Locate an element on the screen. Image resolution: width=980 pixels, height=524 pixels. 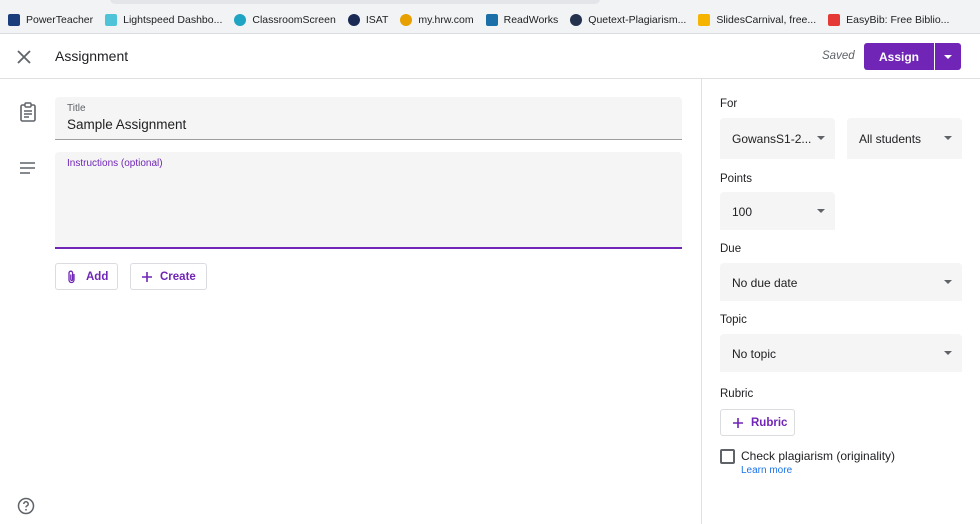
title-field: Title Sample Assignment is located at coordinates (368, 118).